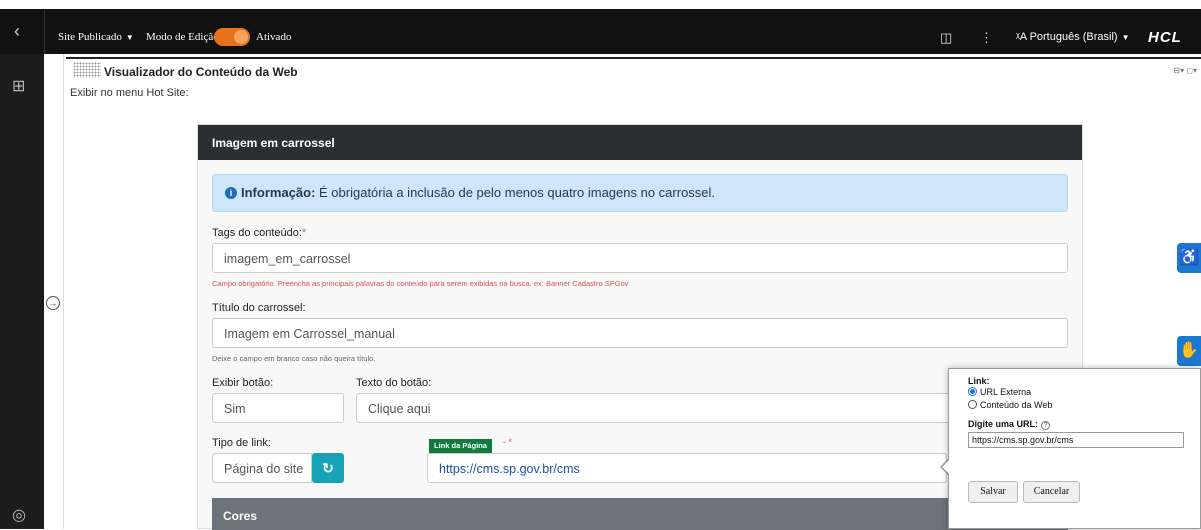 This screenshot has height=530, width=1201. Describe the element at coordinates (18, 86) in the screenshot. I see `add-page-icon: ⊞` at that location.